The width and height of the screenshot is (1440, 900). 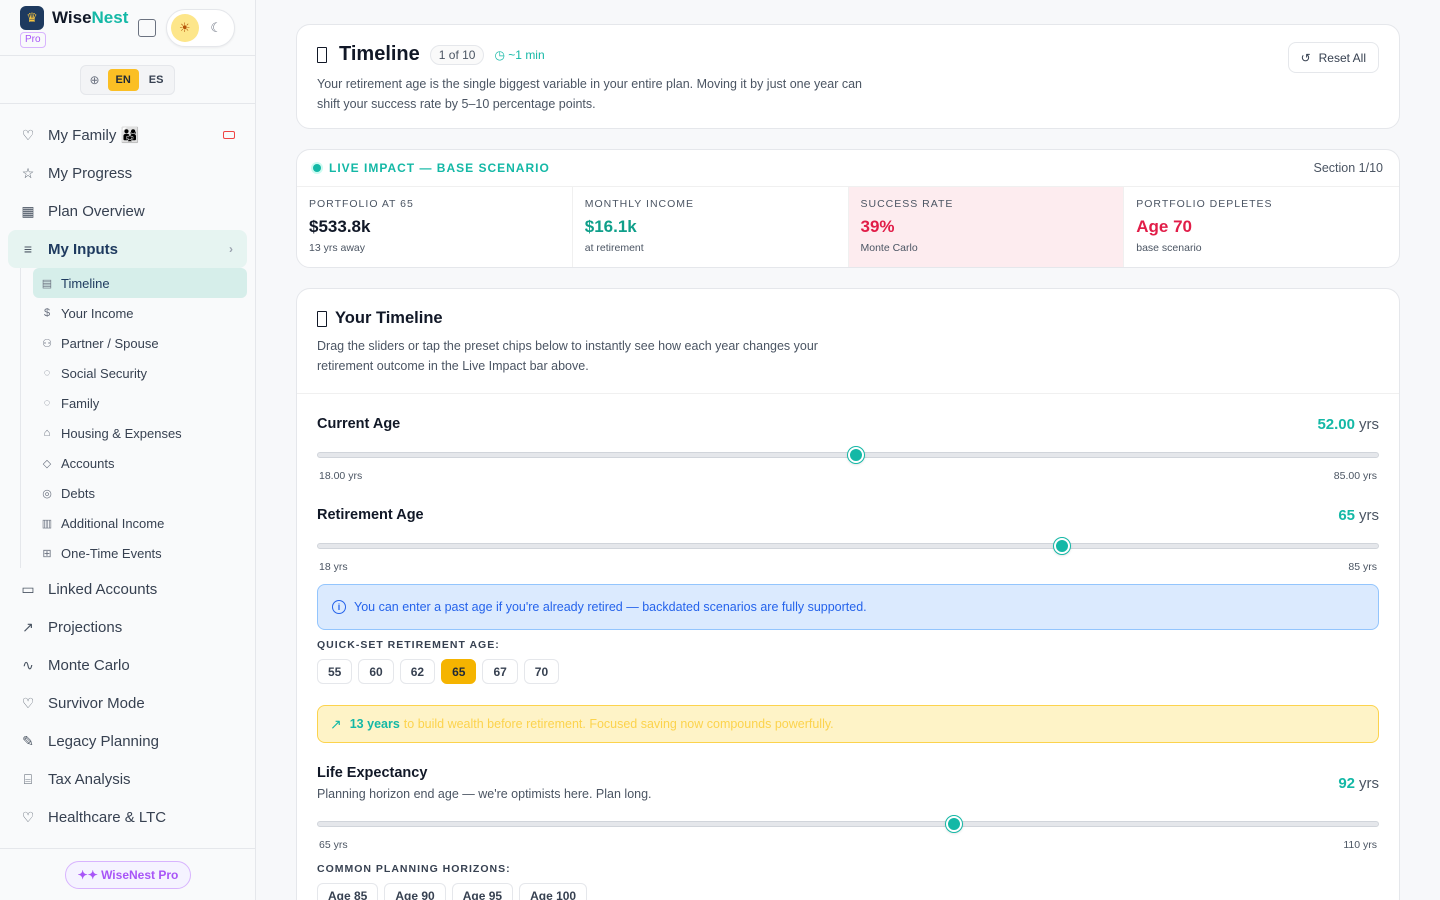 I want to click on nav-item-plan-overview: ▦ Plan Overview, so click(x=127, y=211).